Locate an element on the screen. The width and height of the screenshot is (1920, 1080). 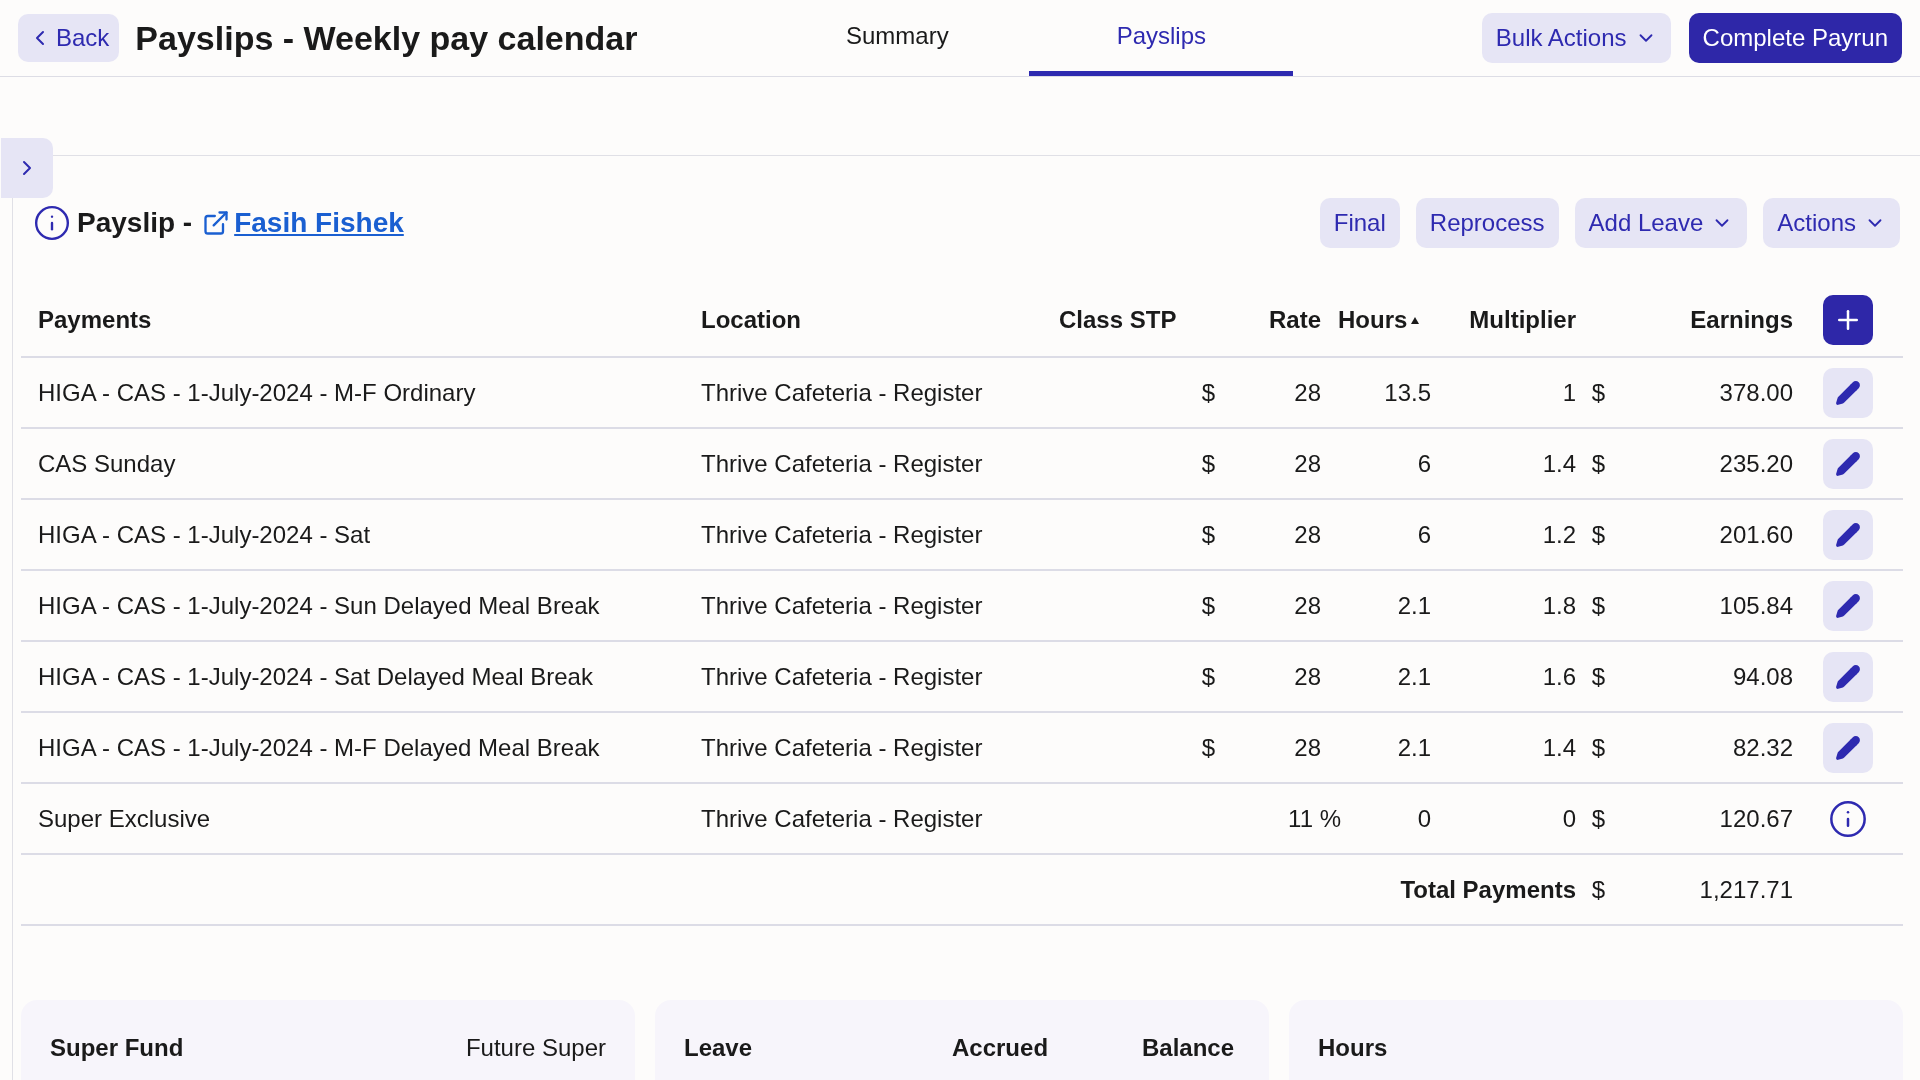
external-link-icon is located at coordinates (216, 223).